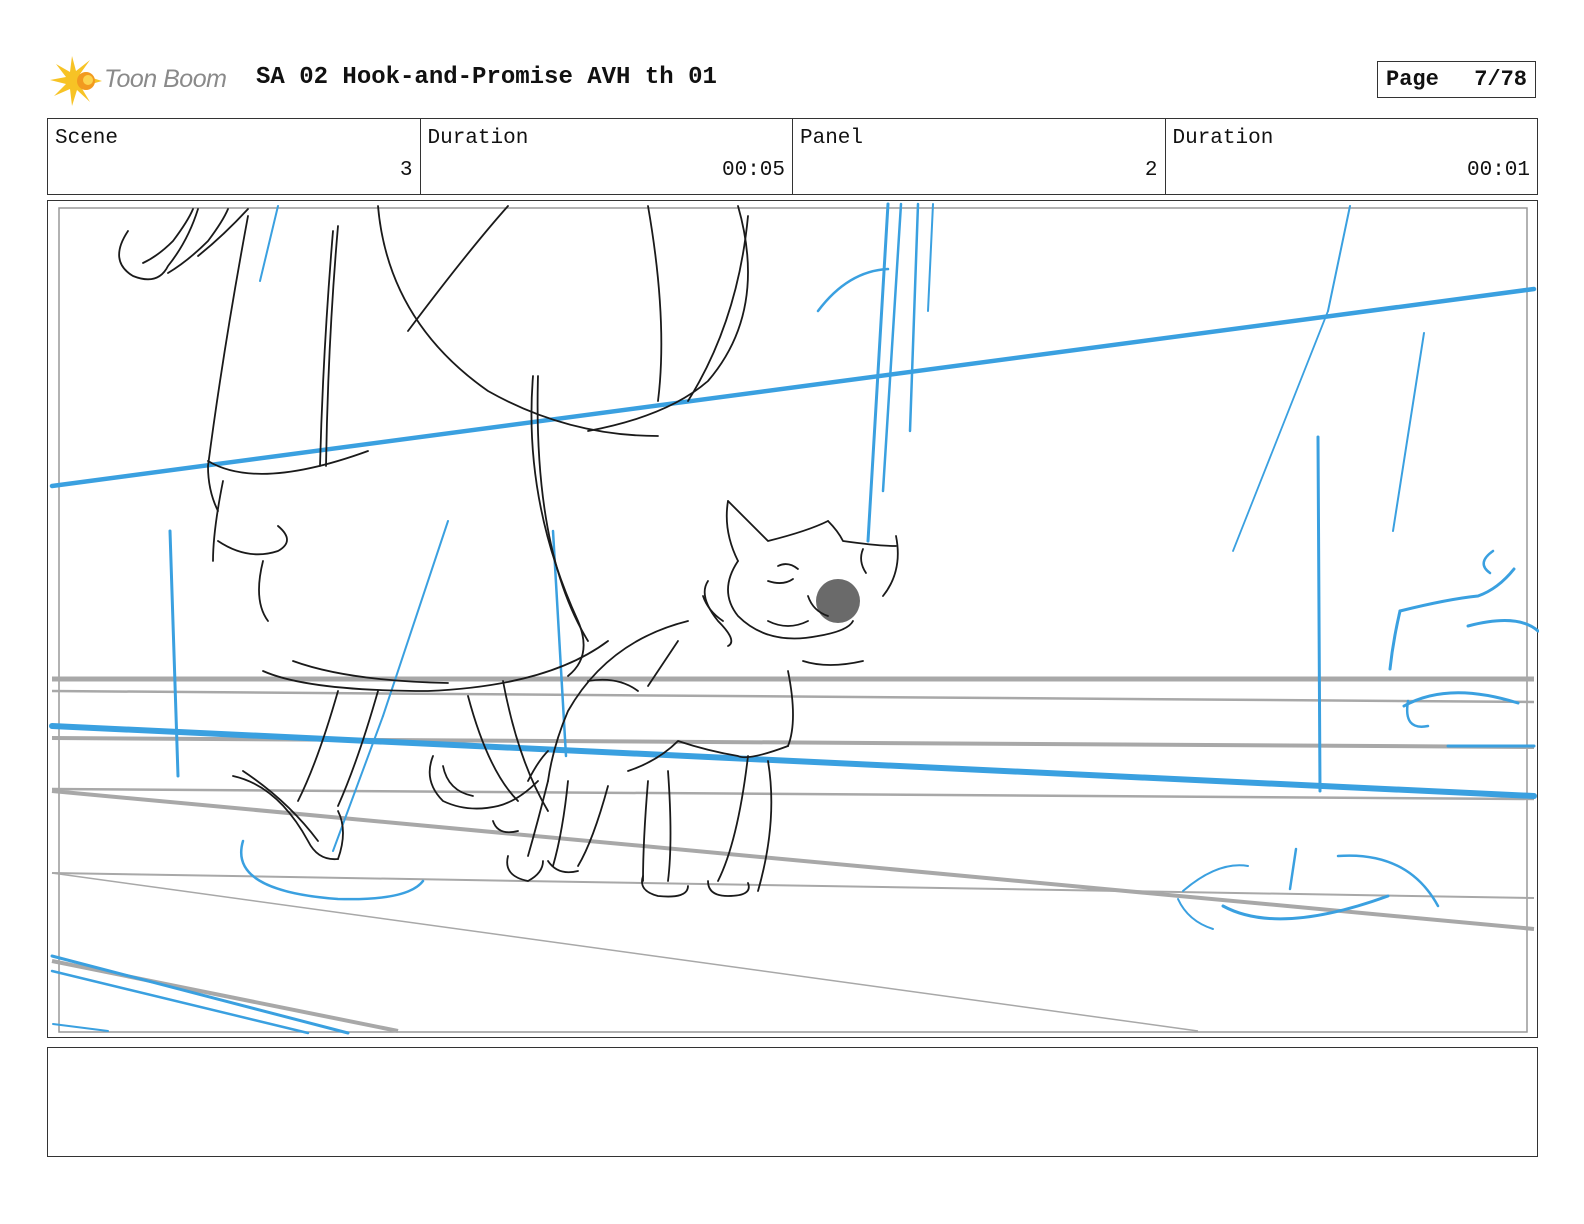  I want to click on cat-eye-patch, so click(838, 601).